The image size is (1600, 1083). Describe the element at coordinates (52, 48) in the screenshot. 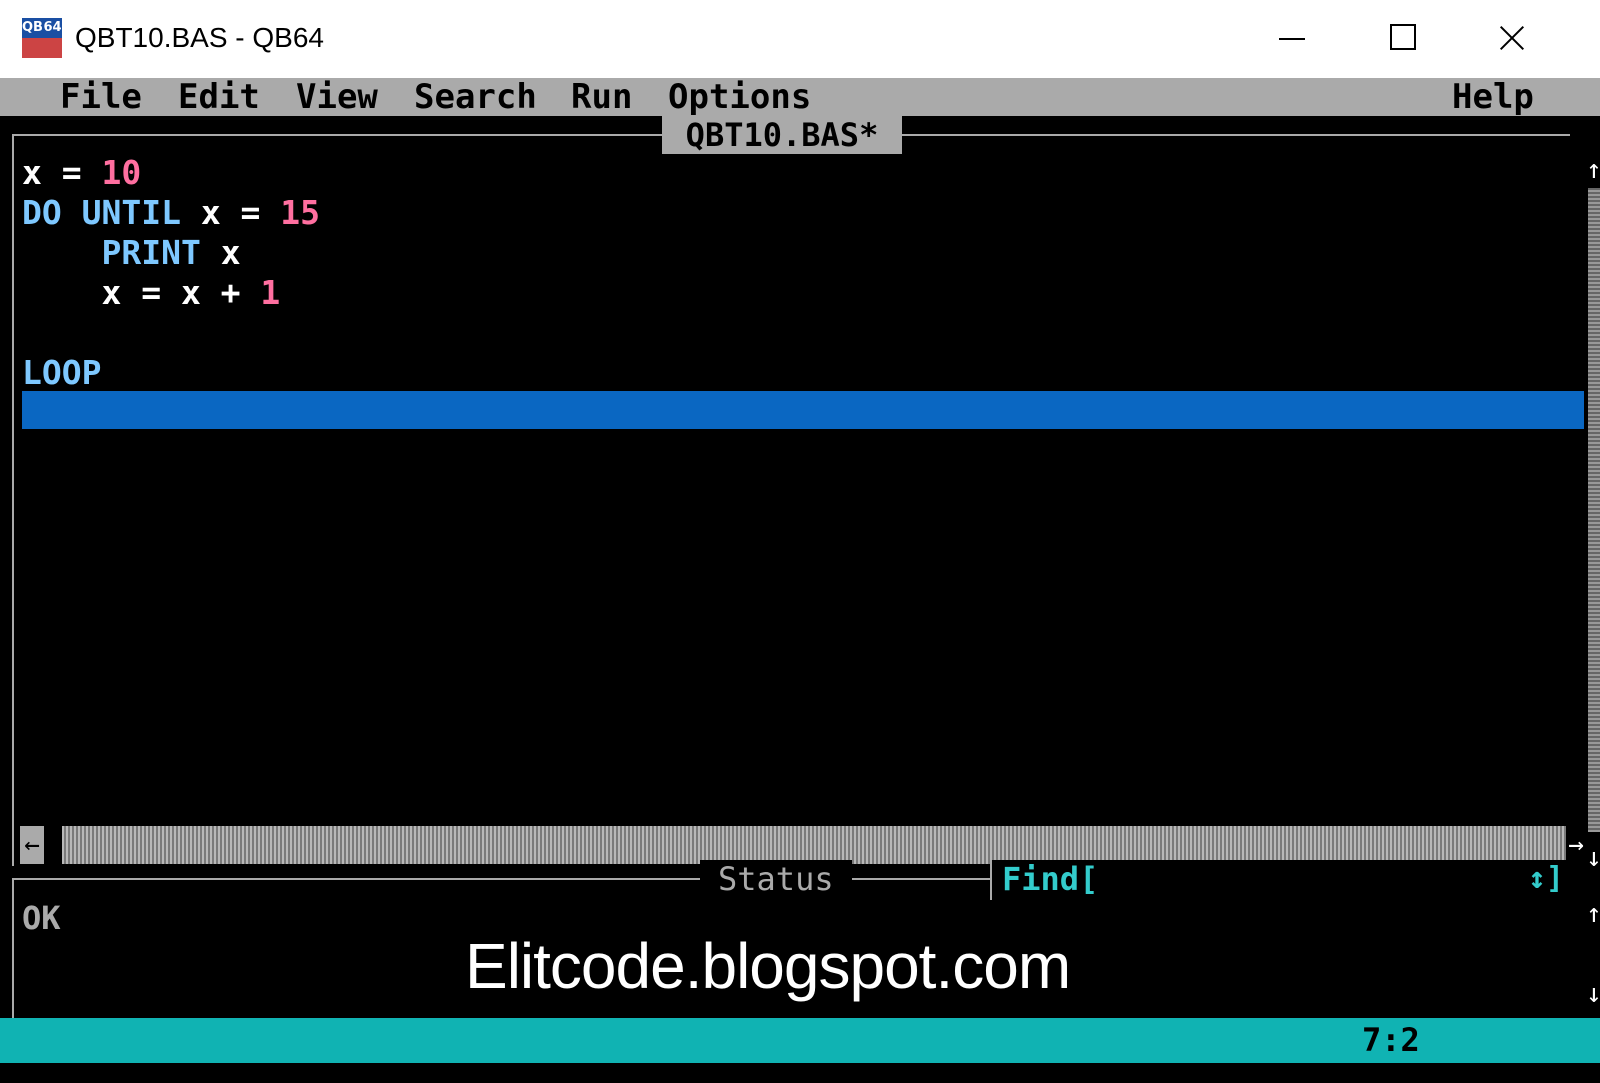

I see `icon-text-bottom-right` at that location.